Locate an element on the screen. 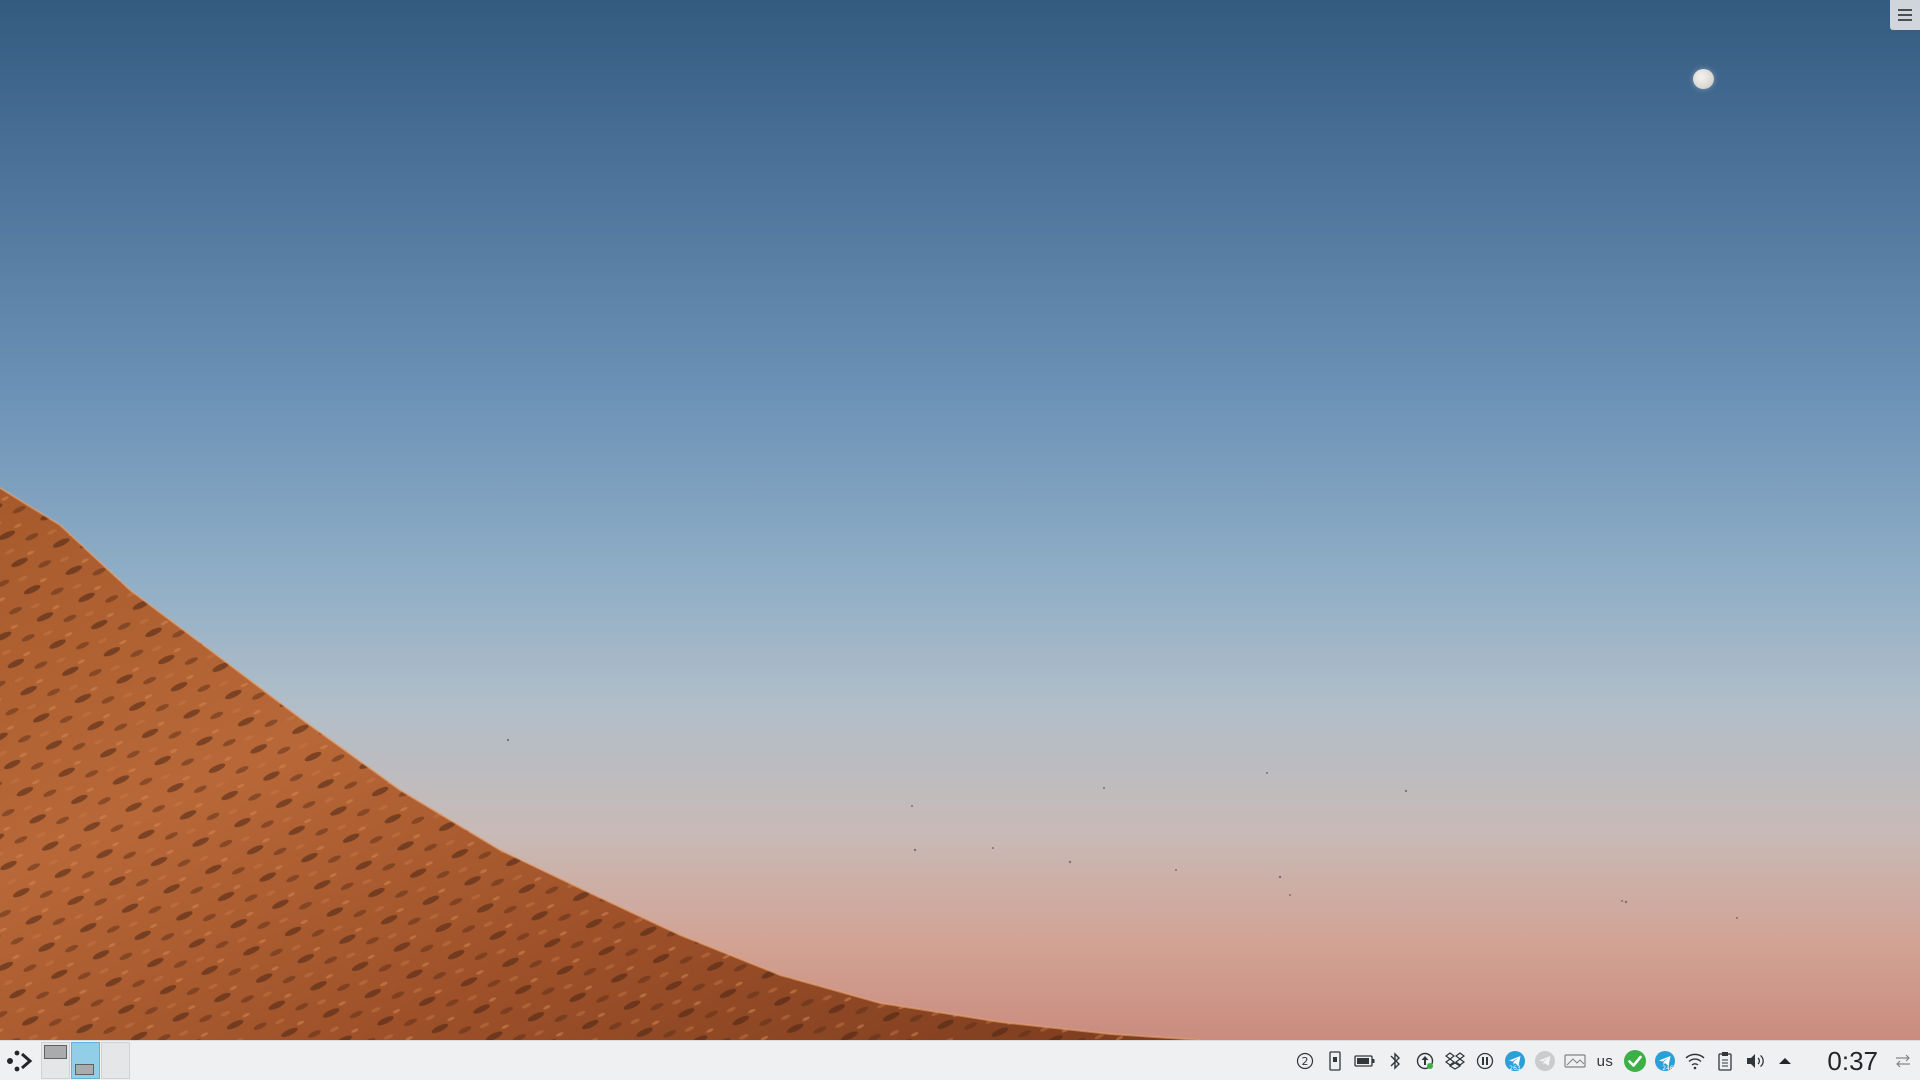  wifi-icon is located at coordinates (1695, 1061).